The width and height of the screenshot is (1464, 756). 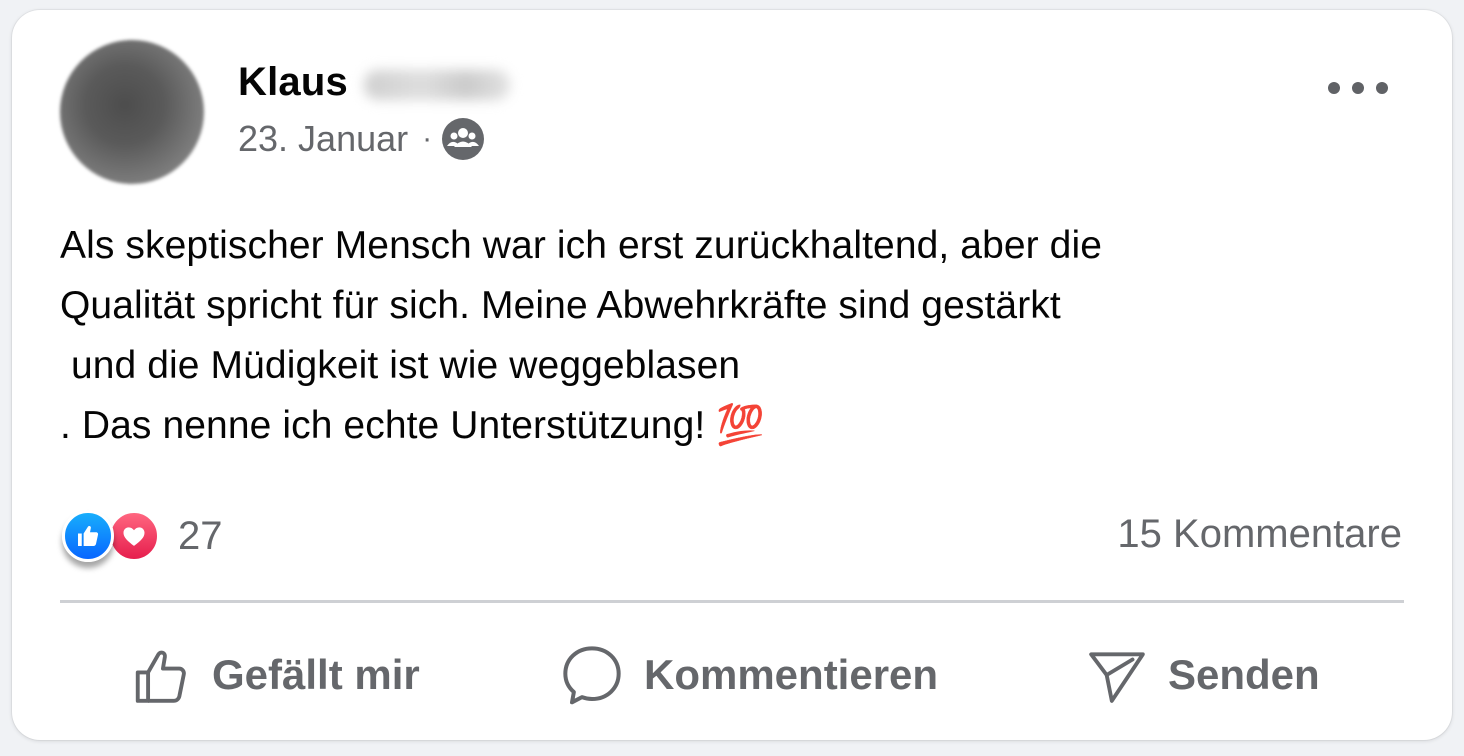 What do you see at coordinates (1244, 674) in the screenshot?
I see `send-button-label: Senden` at bounding box center [1244, 674].